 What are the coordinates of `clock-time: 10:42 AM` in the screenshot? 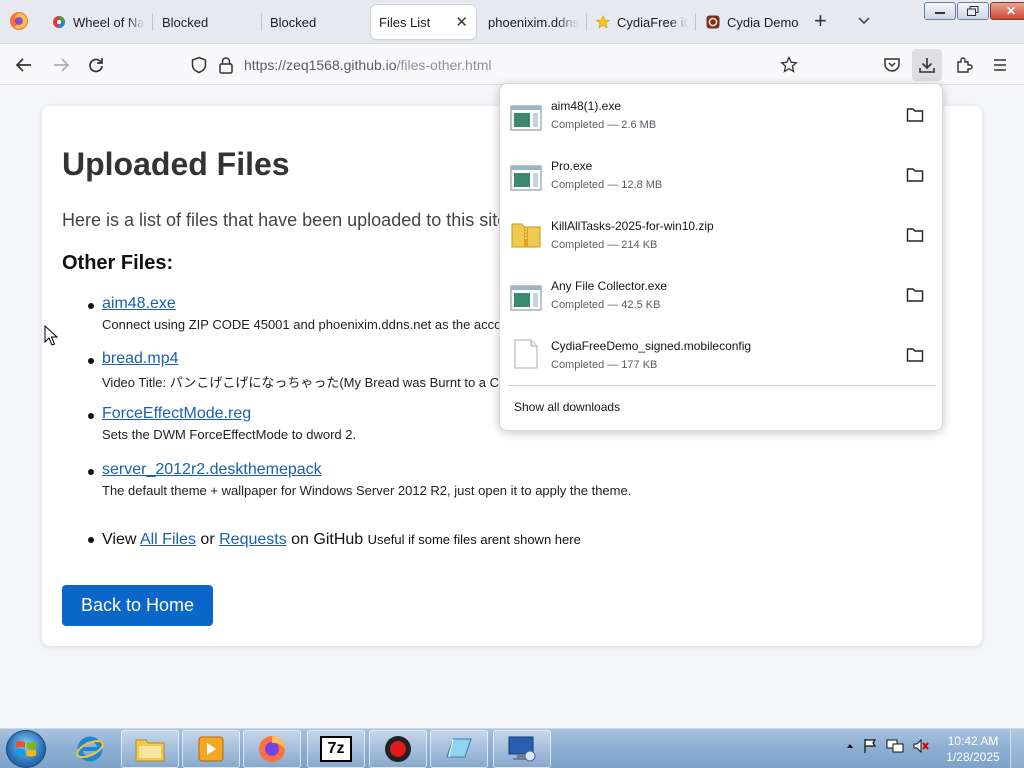 It's located at (973, 741).